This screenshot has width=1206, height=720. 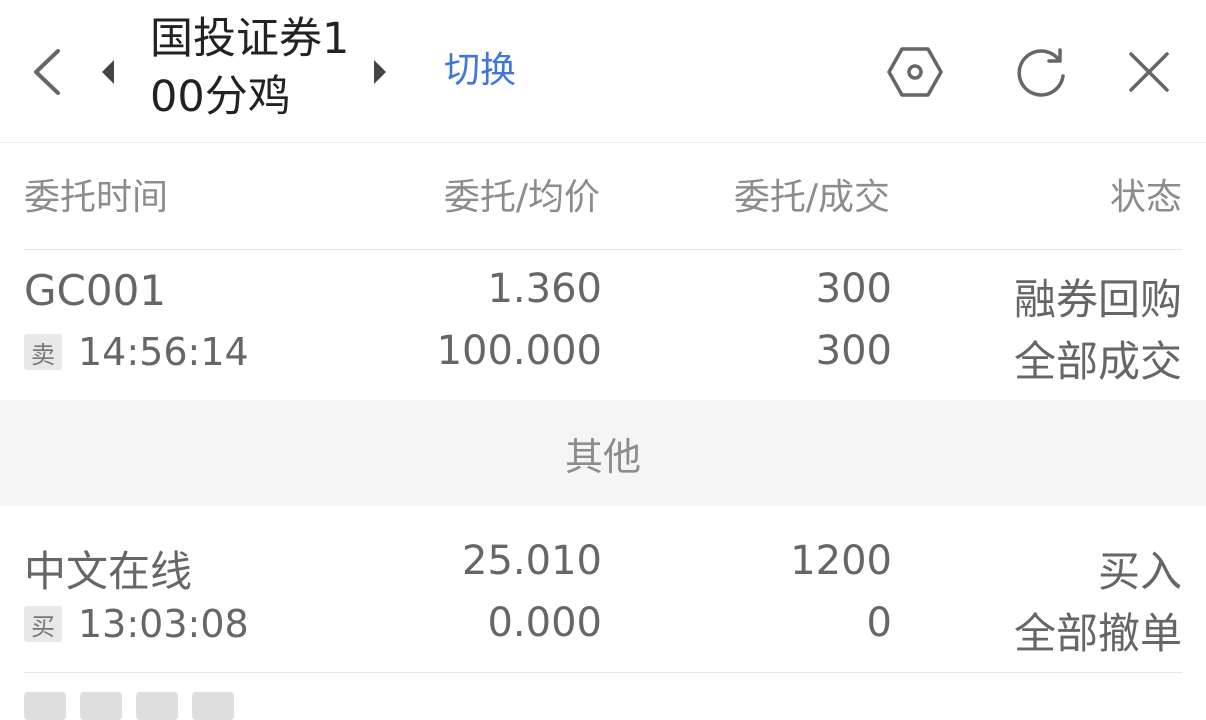 I want to click on hexagon-settings-icon, so click(x=915, y=72).